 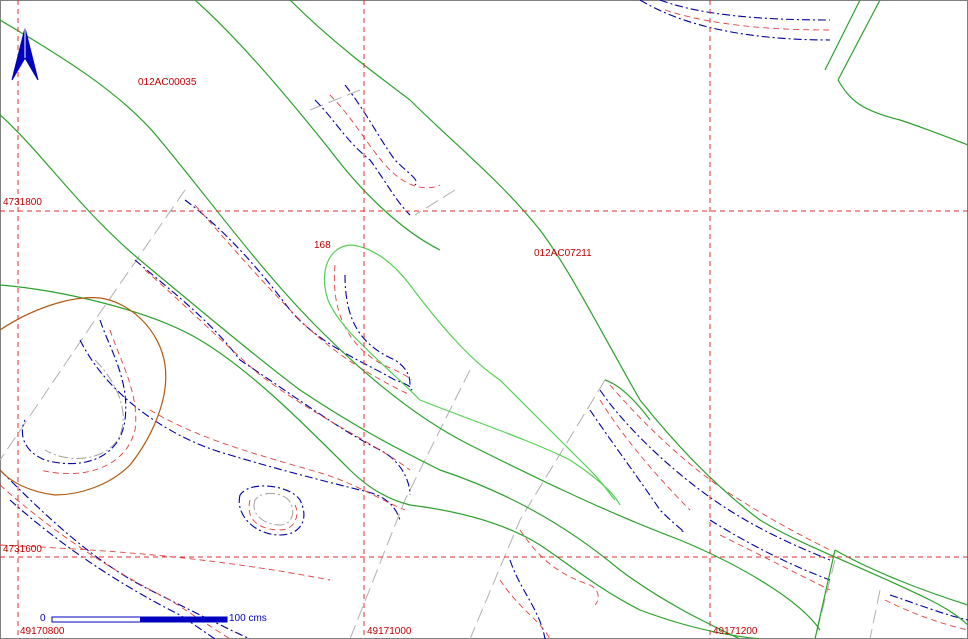 I want to click on scale-bar-end-label: 100 cms, so click(x=248, y=618).